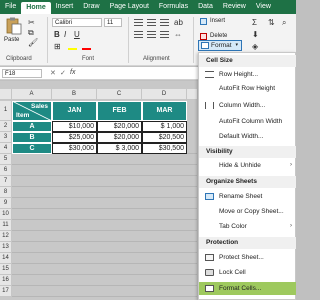  Describe the element at coordinates (247, 121) in the screenshot. I see `menu-item-autofit-column-width: AutoFit Column Width` at that location.